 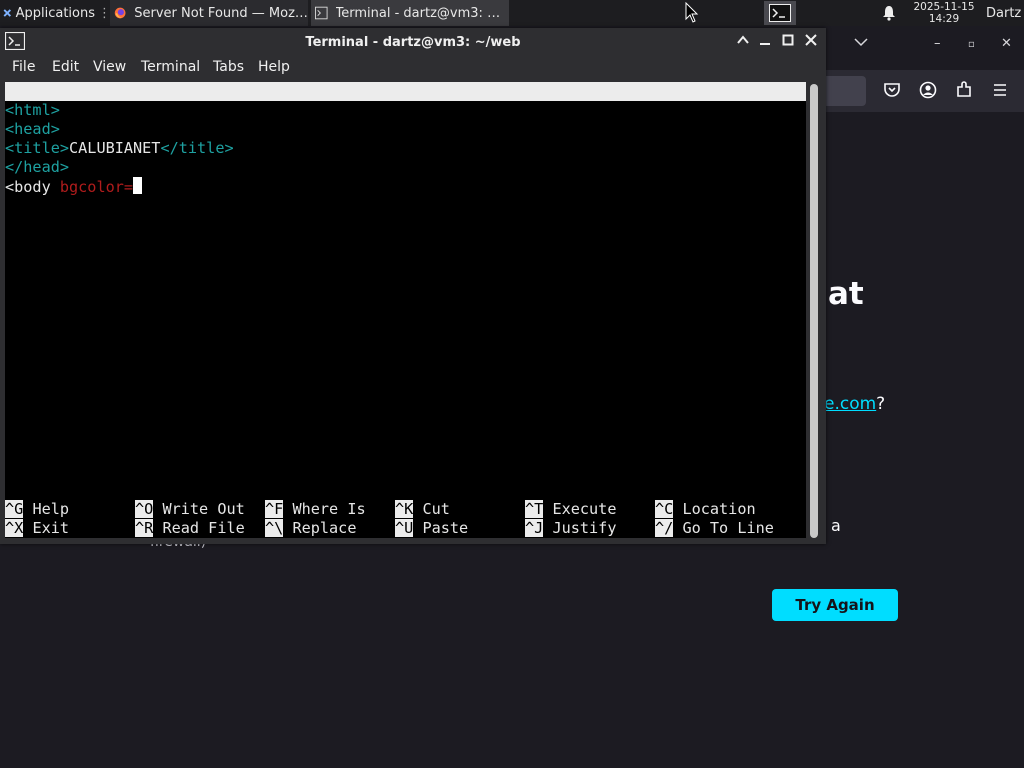 I want to click on html-text: CALUBIANET, so click(x=115, y=148).